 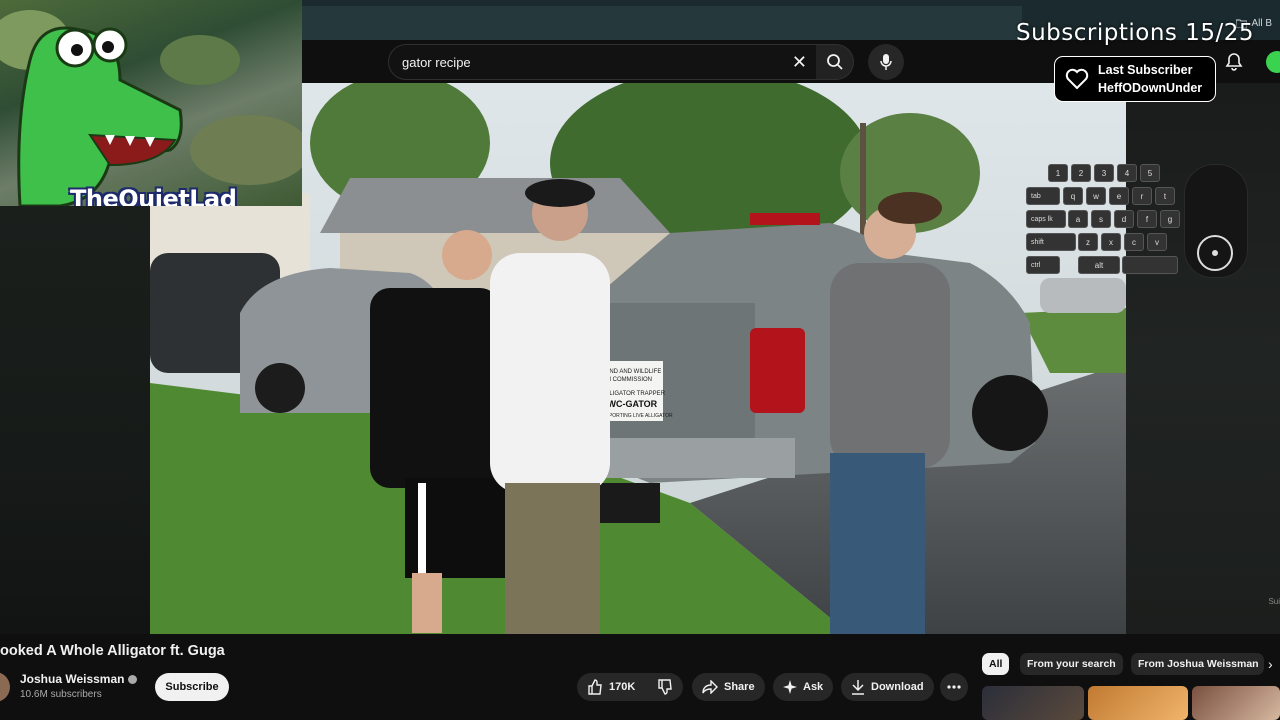 What do you see at coordinates (1124, 219) in the screenshot?
I see `key-d: d` at bounding box center [1124, 219].